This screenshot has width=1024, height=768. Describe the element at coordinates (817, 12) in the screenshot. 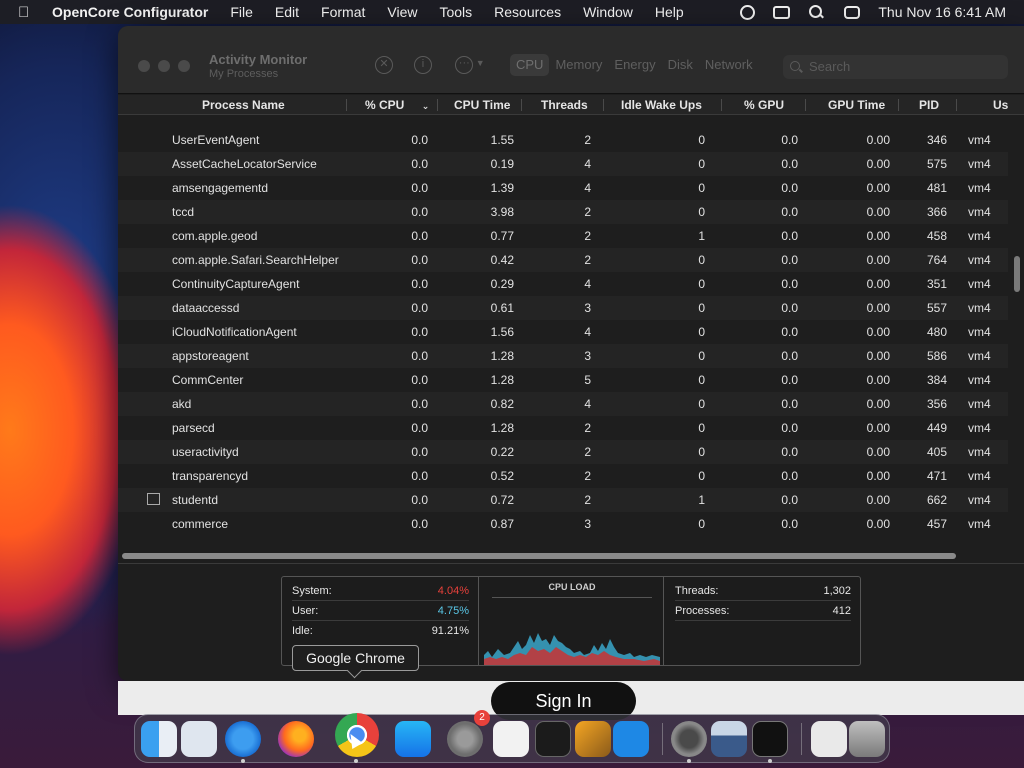

I see `search-icon` at that location.